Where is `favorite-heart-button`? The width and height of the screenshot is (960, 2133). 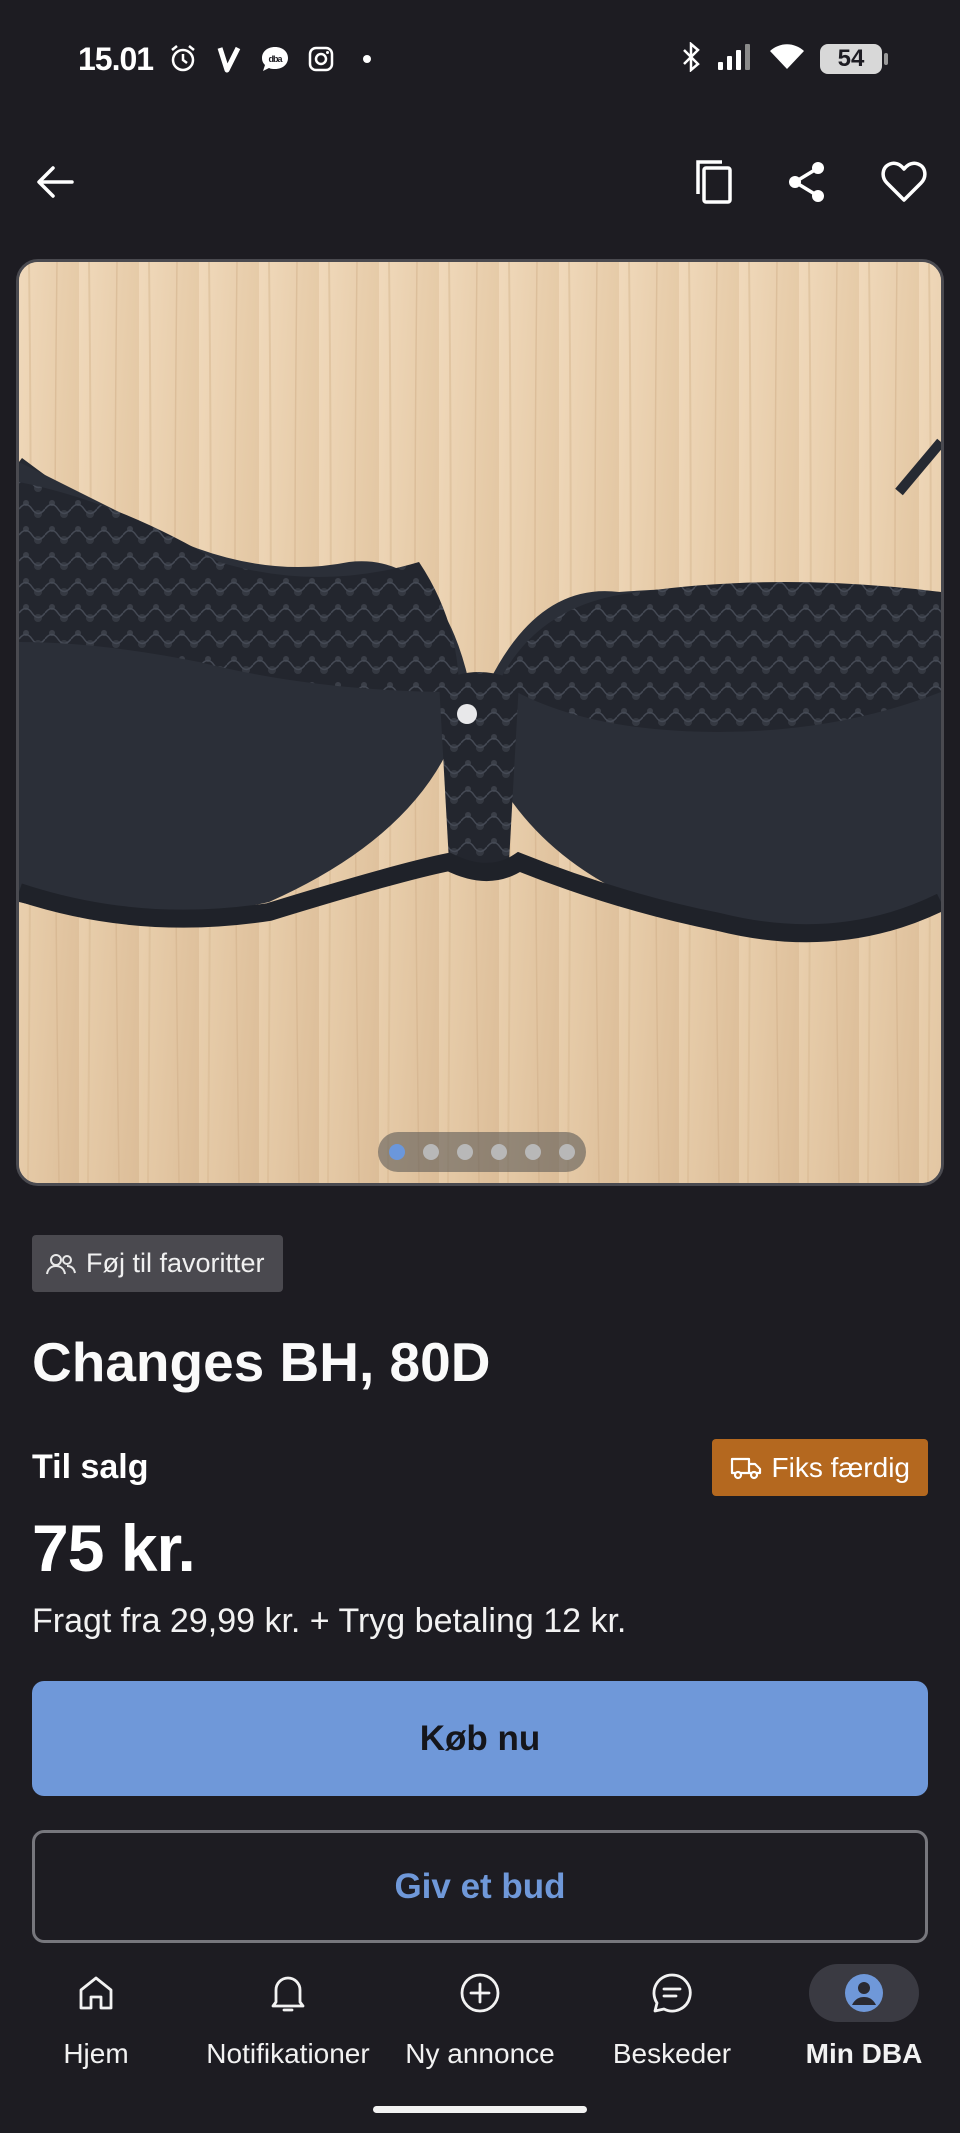 favorite-heart-button is located at coordinates (904, 182).